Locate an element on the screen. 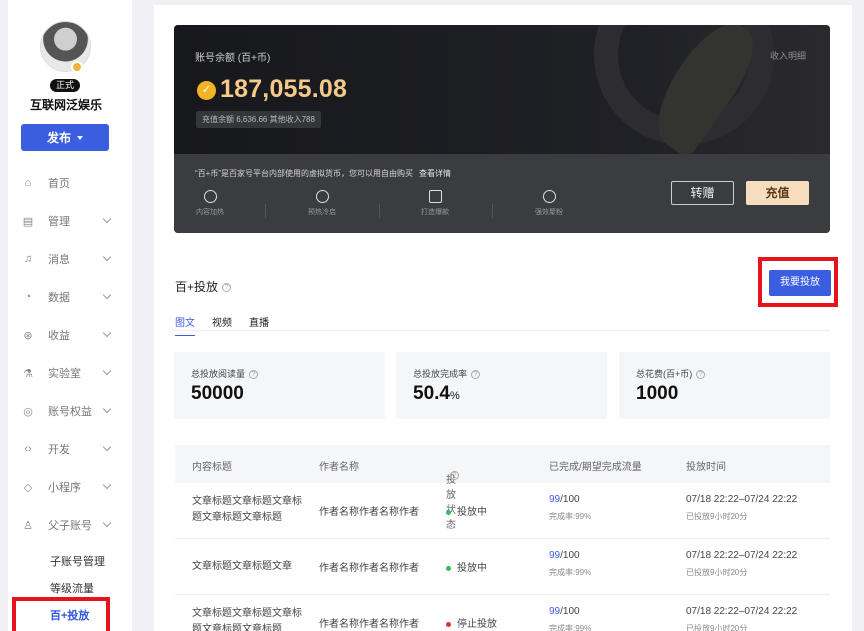 This screenshot has width=864, height=631. sidebar-item-label: 管理 is located at coordinates (59, 222).